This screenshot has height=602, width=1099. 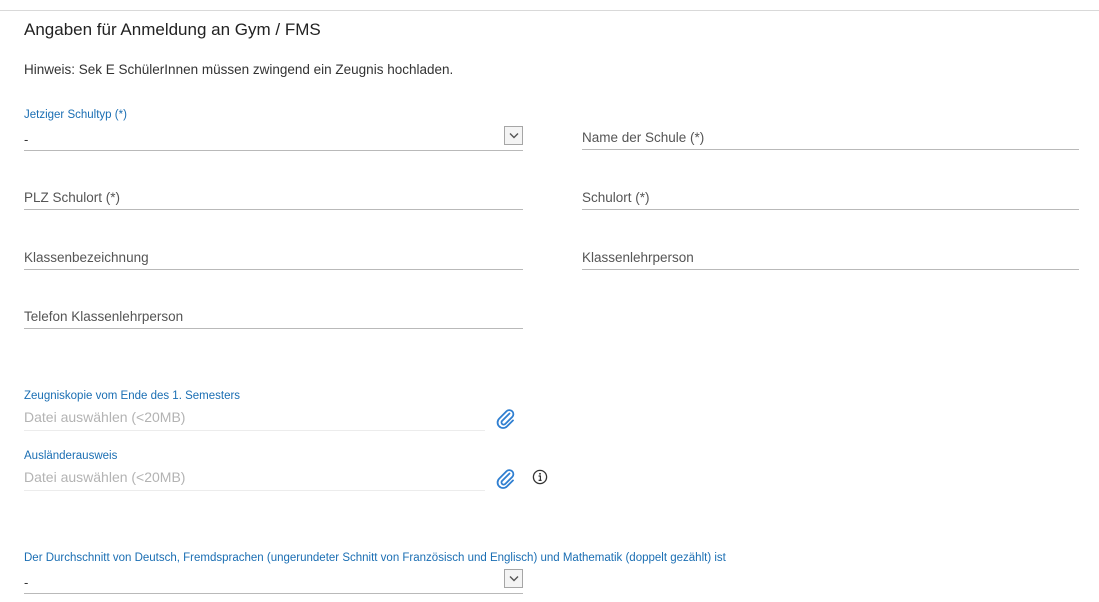 I want to click on klassenbezeichnung-field: Klassenbezeichnung, so click(x=273, y=258).